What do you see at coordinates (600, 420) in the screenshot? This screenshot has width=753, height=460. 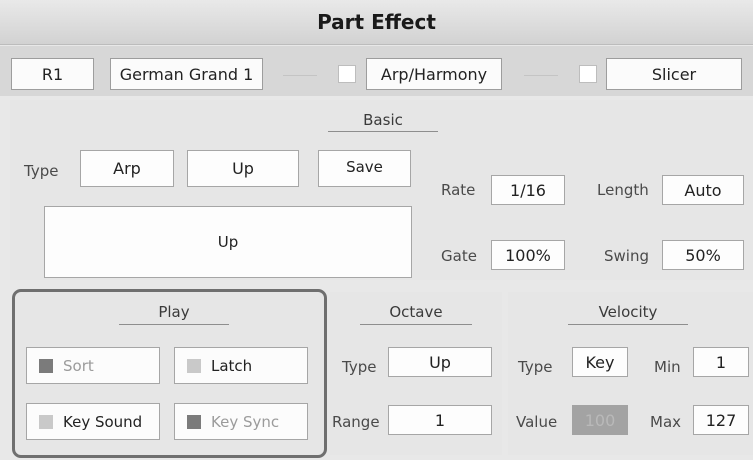 I see `velocity-value-field: 100` at bounding box center [600, 420].